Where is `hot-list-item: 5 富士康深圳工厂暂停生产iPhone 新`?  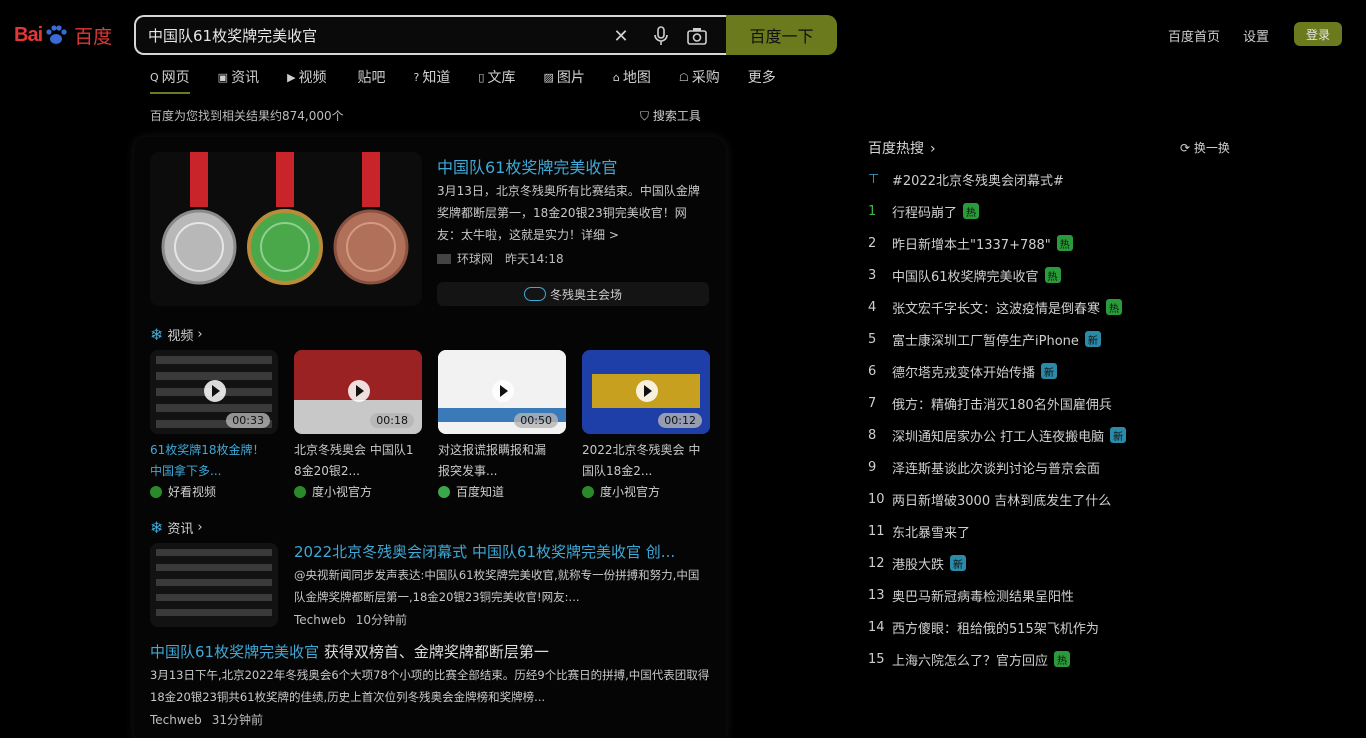 hot-list-item: 5 富士康深圳工厂暂停生产iPhone 新 is located at coordinates (984, 339).